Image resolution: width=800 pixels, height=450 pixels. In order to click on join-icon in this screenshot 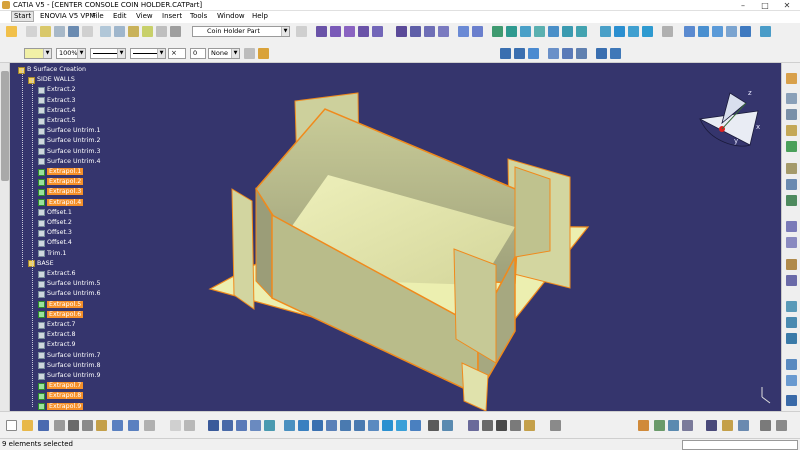, I will do `click(463, 31)`.